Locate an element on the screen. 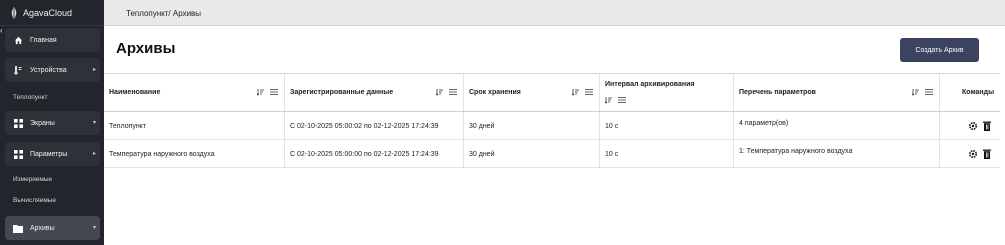  sidebar-subitem-computed: Вычисляемые is located at coordinates (34, 200).